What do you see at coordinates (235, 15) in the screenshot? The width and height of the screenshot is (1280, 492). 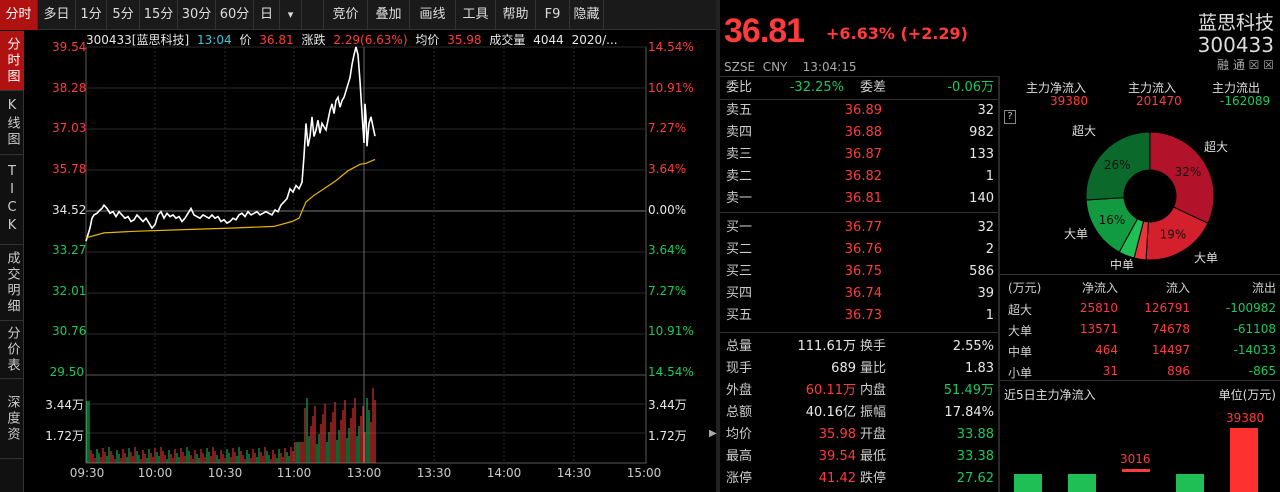 I see `toolbar-item-6: 60分` at bounding box center [235, 15].